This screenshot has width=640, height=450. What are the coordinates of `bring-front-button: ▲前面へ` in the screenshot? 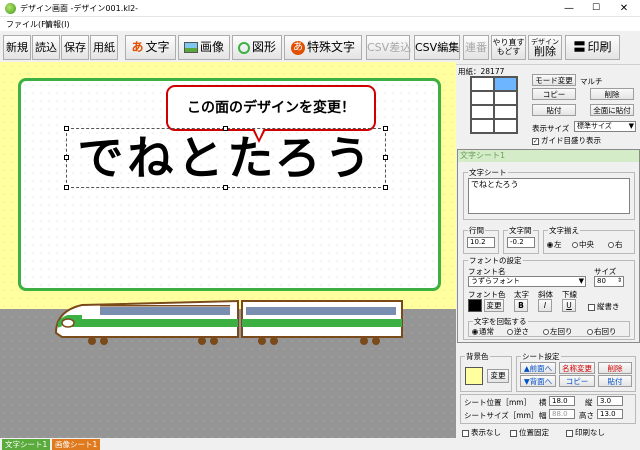 It's located at (538, 368).